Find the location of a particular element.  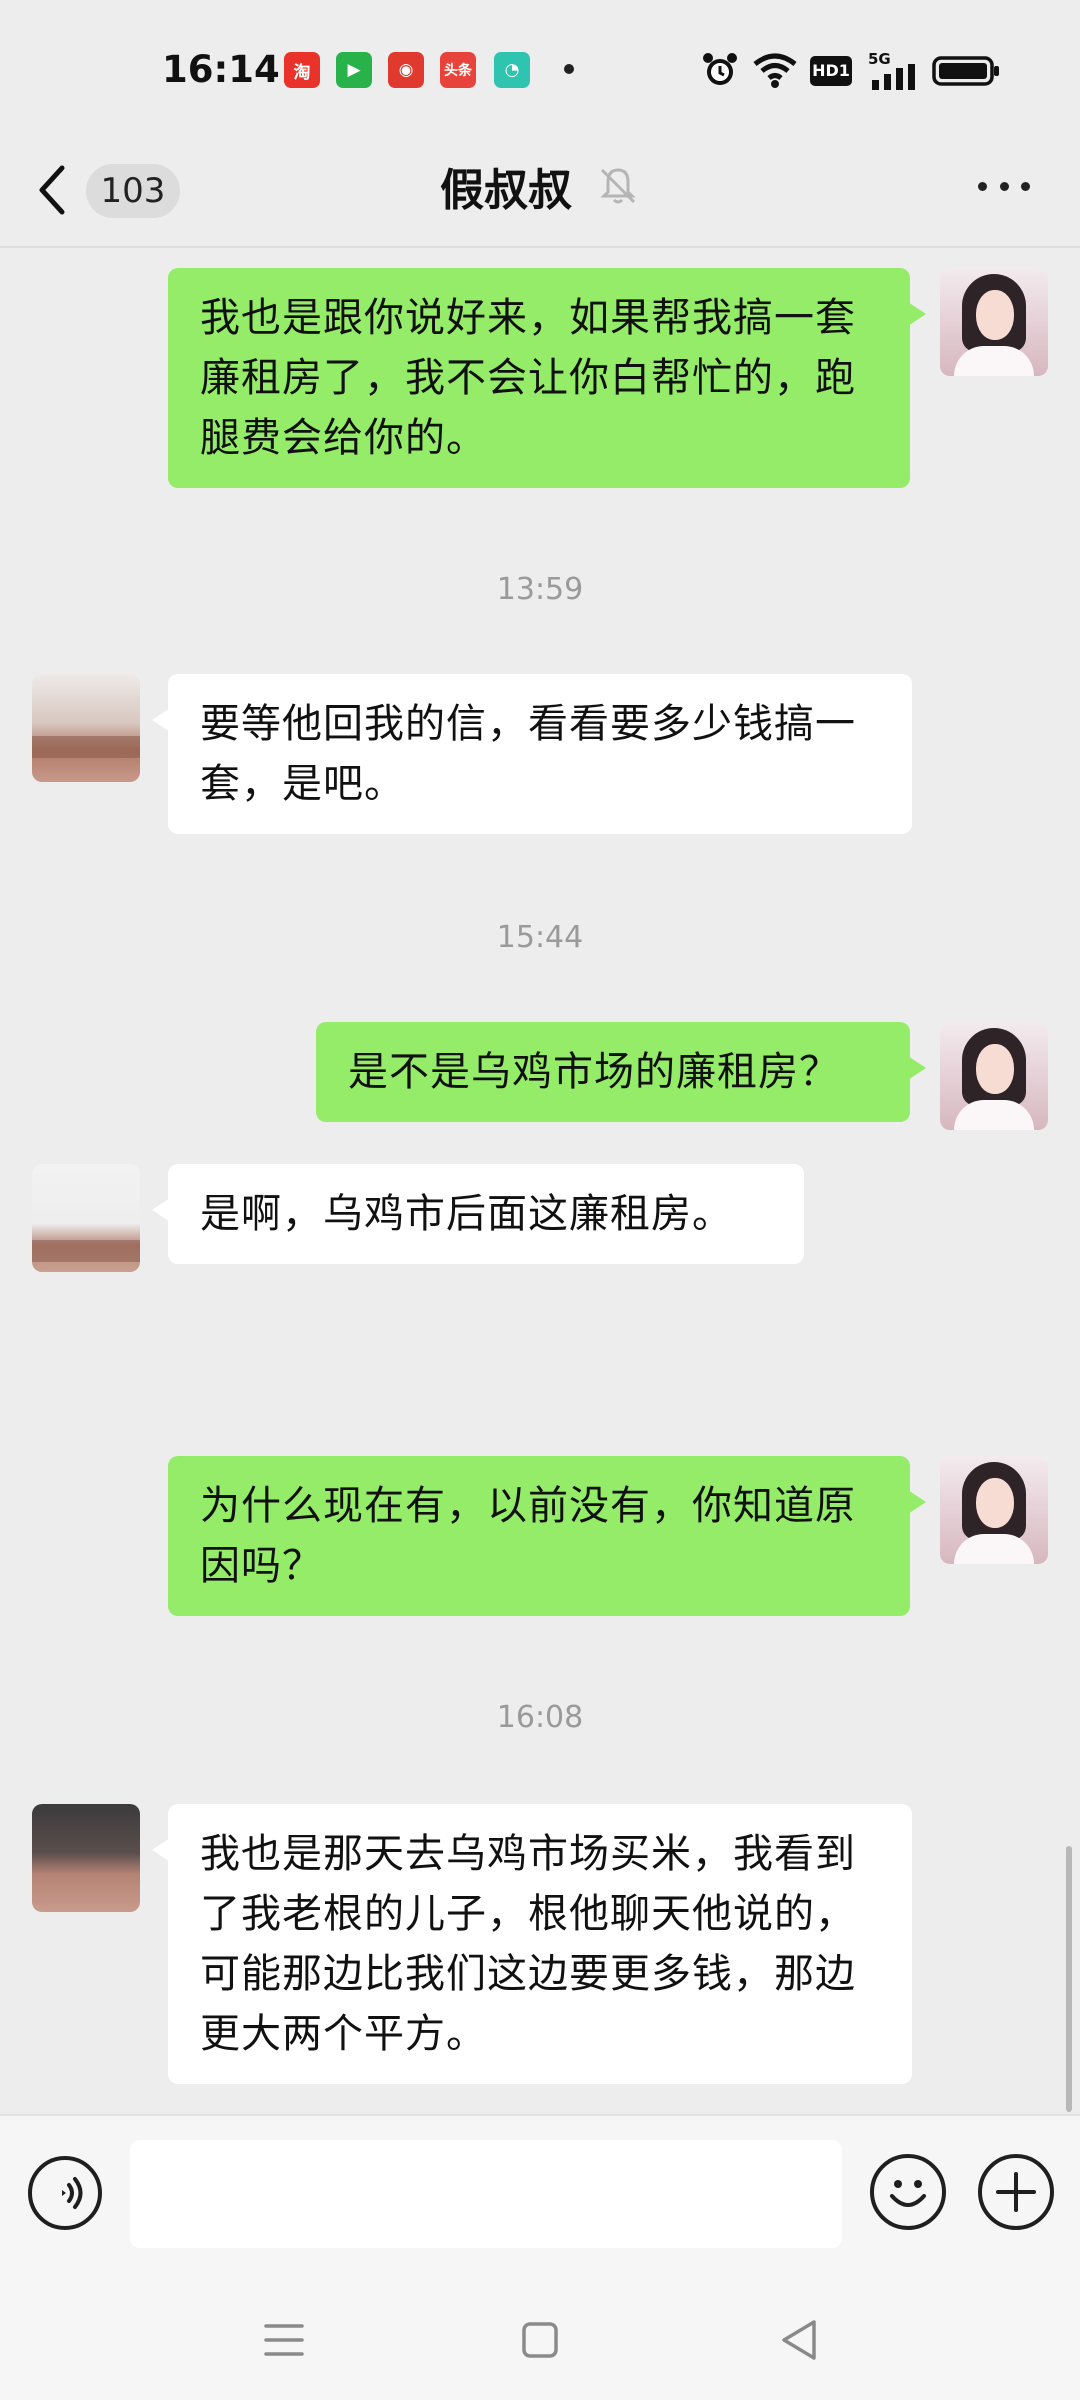

back-button: 103 is located at coordinates (107, 190).